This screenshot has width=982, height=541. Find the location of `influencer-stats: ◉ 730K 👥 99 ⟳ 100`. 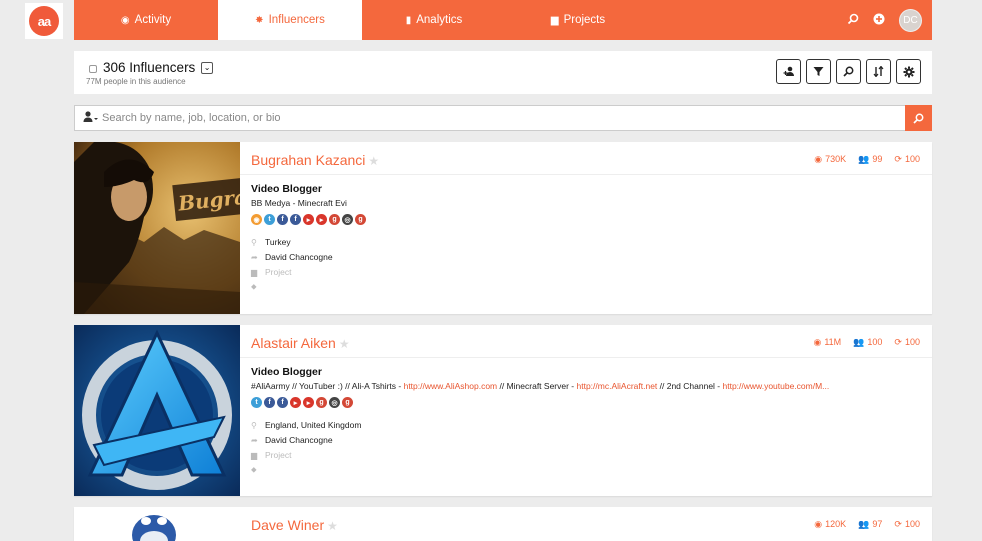

influencer-stats: ◉ 730K 👥 99 ⟳ 100 is located at coordinates (867, 159).